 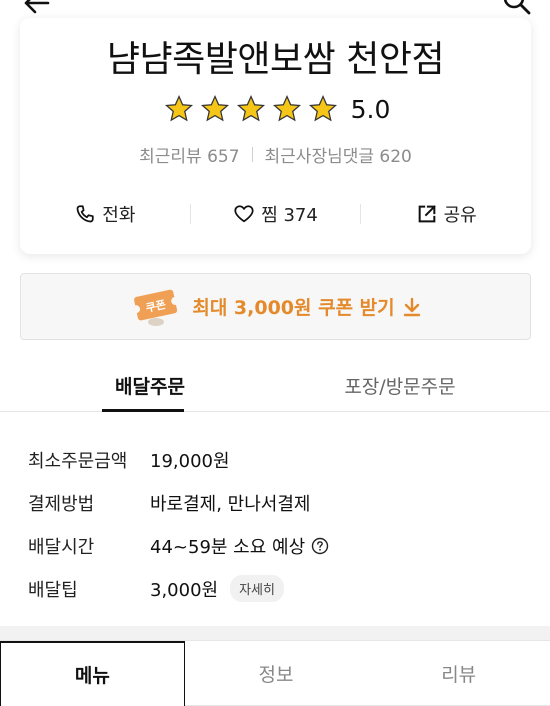 I want to click on call-button: 전화, so click(x=105, y=214).